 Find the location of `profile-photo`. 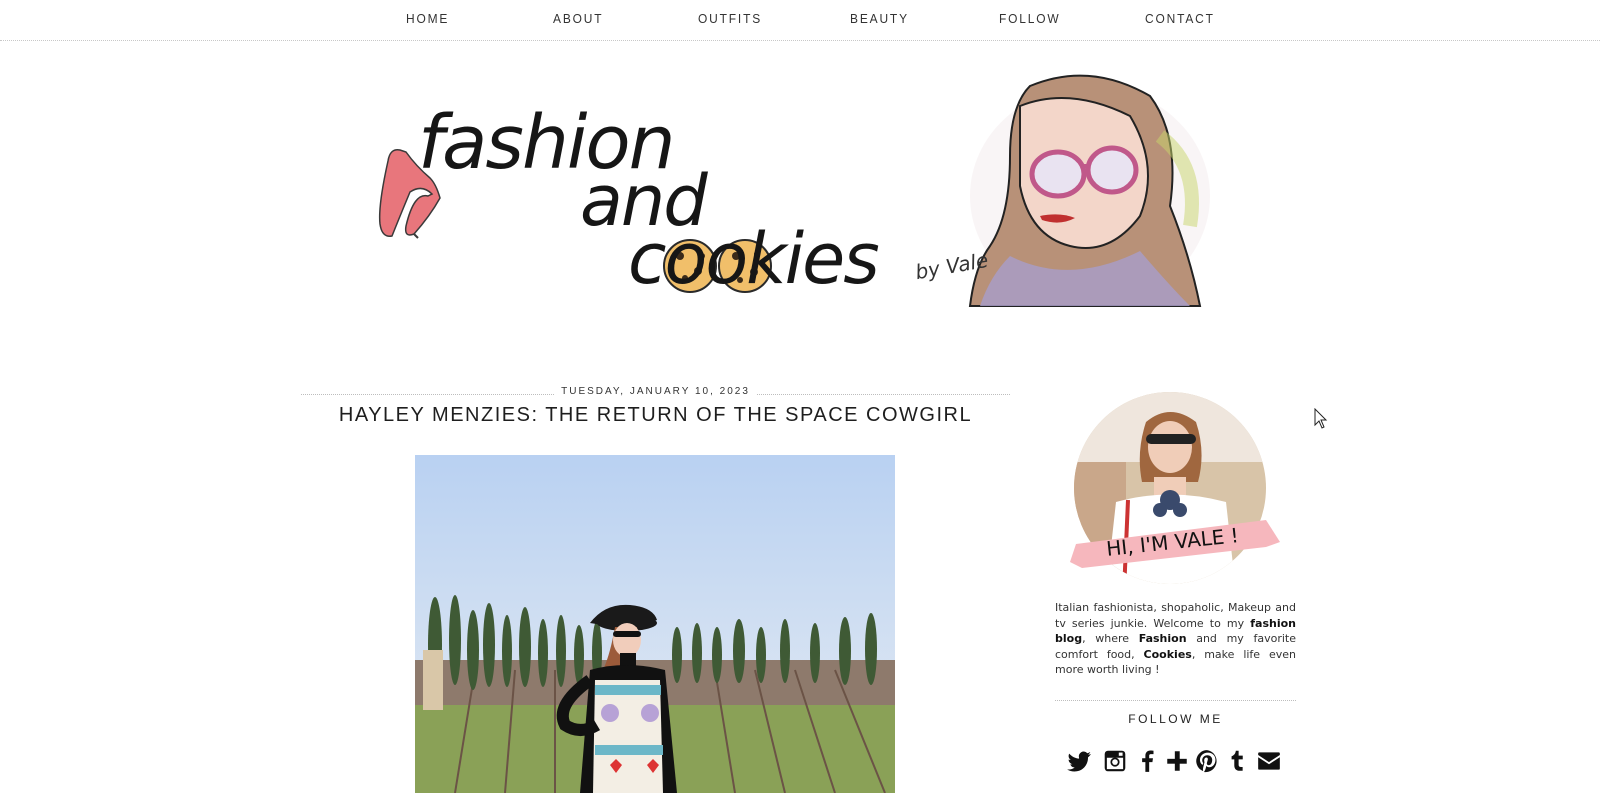

profile-photo is located at coordinates (1175, 488).